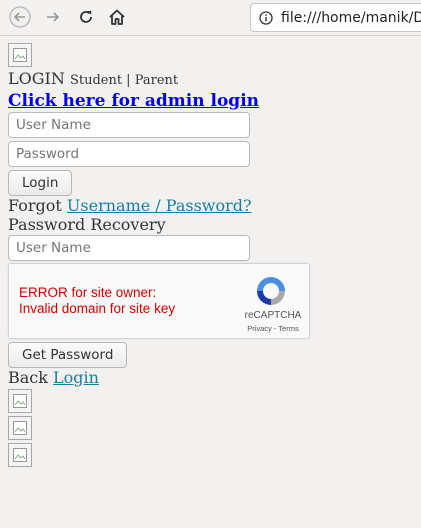 The image size is (421, 528). Describe the element at coordinates (273, 315) in the screenshot. I see `captcha-brand: reCAPTCHA` at that location.